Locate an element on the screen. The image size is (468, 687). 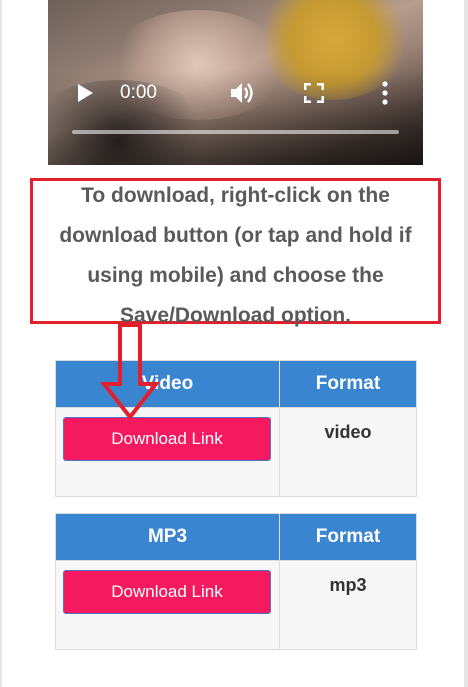
play-icon is located at coordinates (85, 93).